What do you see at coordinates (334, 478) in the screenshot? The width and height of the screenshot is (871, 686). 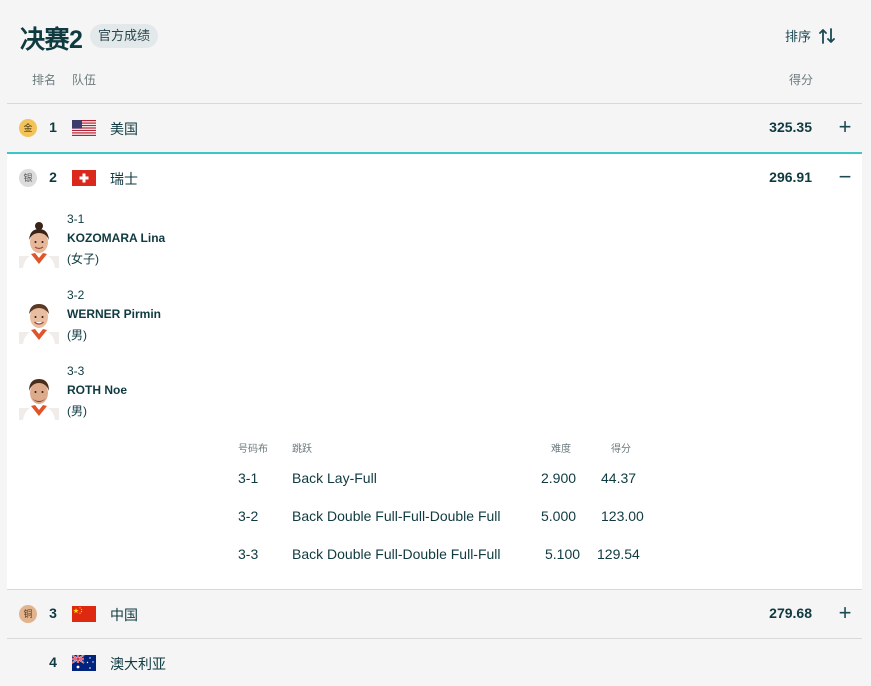 I see `jump-name: Back Lay-Full` at bounding box center [334, 478].